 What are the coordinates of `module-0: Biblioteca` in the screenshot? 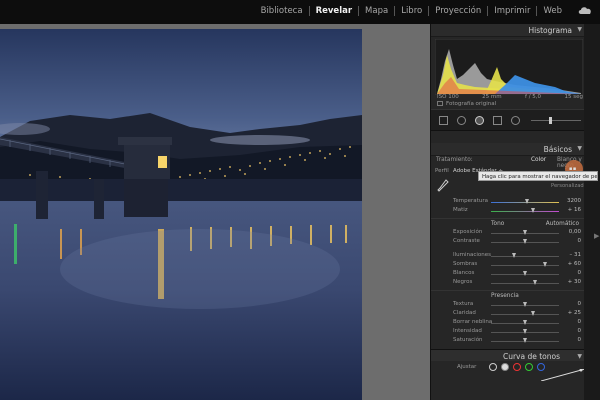 It's located at (282, 11).